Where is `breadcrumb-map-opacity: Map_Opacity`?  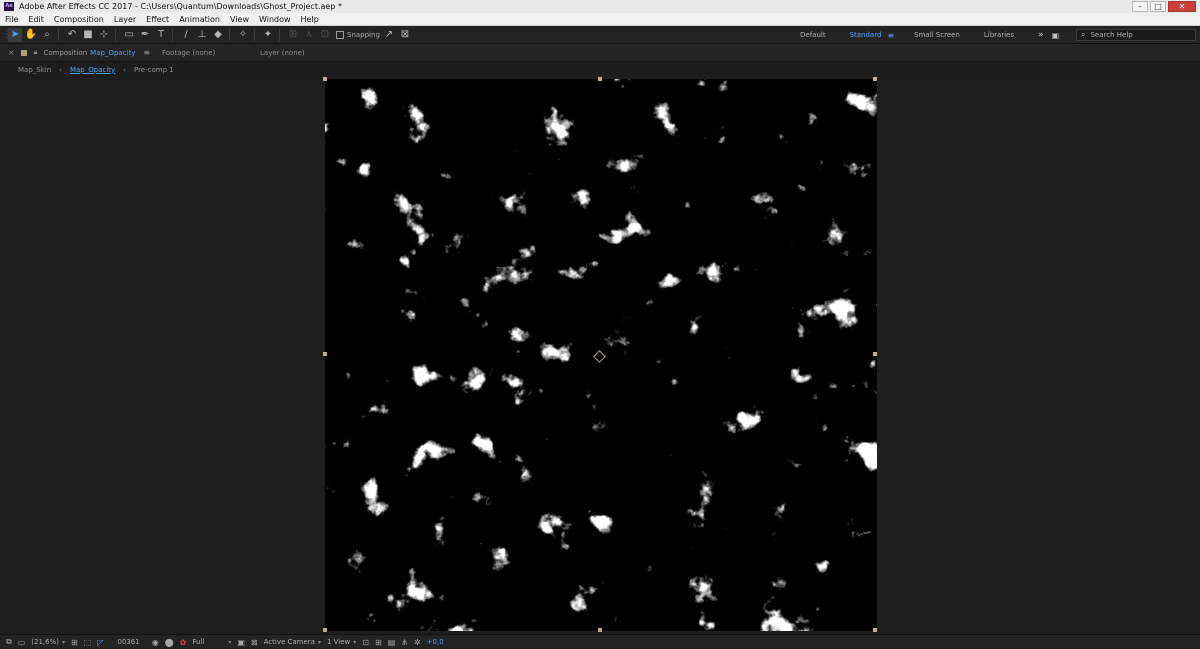
breadcrumb-map-opacity: Map_Opacity is located at coordinates (92, 70).